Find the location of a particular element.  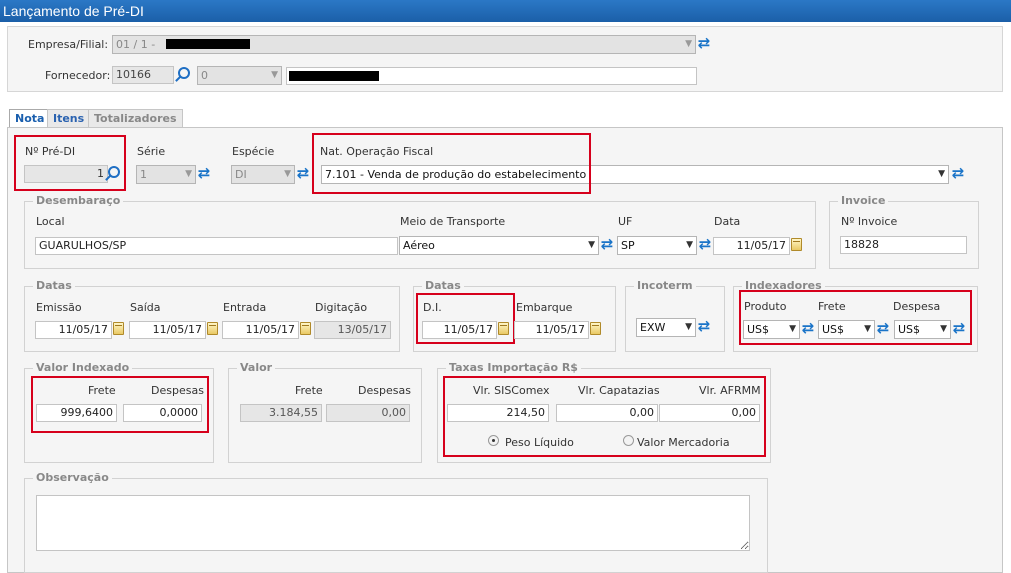

serie-label: Série is located at coordinates (151, 151).